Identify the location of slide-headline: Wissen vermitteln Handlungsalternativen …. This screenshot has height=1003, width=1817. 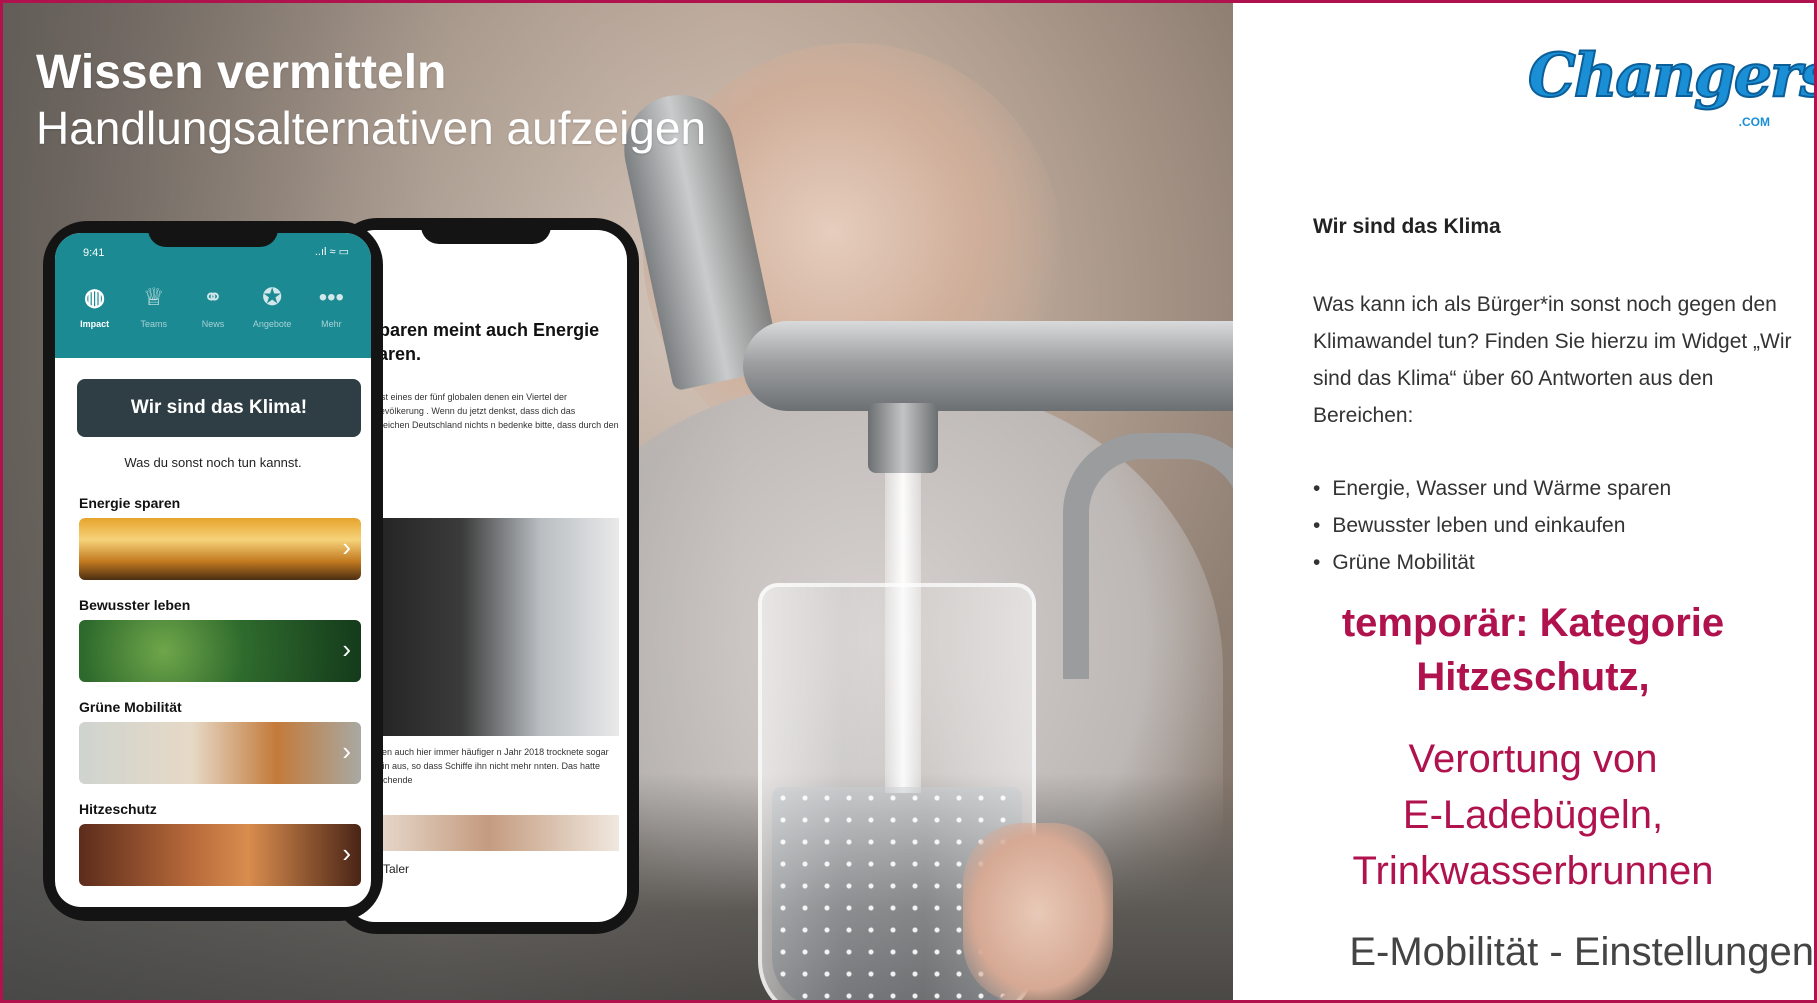
(371, 100).